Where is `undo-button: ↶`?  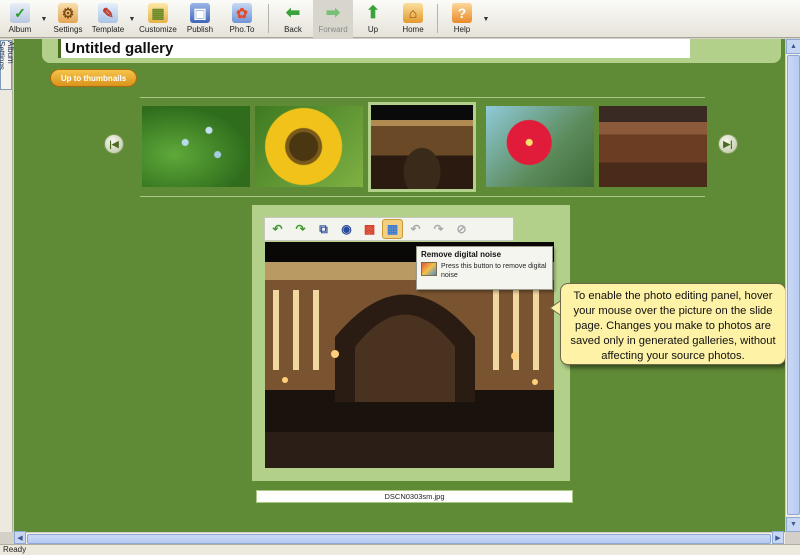
undo-button: ↶ is located at coordinates (415, 229).